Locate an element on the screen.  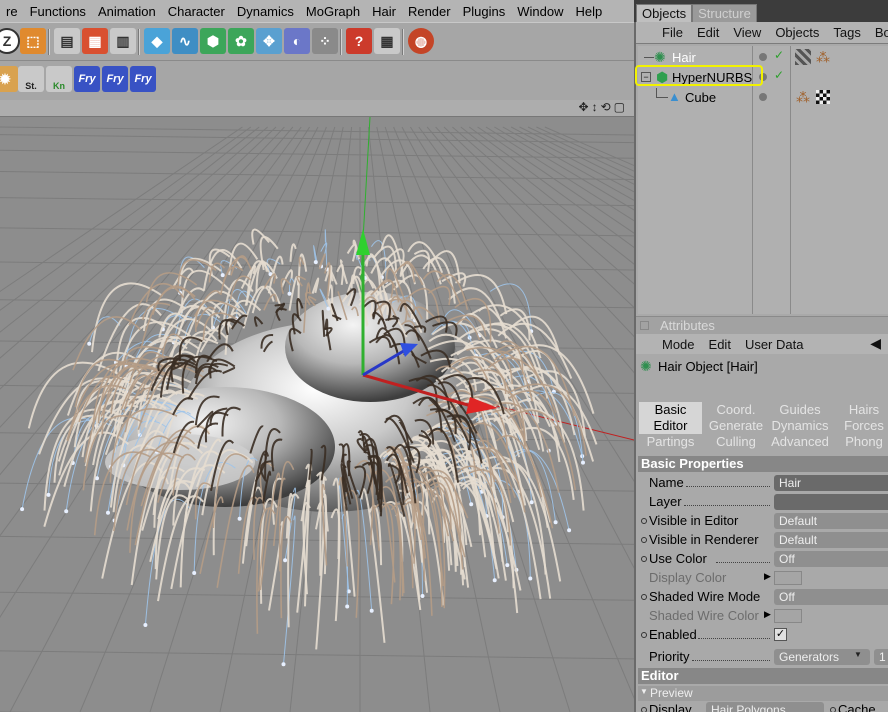
tab-editor: Editor is located at coordinates (670, 426).